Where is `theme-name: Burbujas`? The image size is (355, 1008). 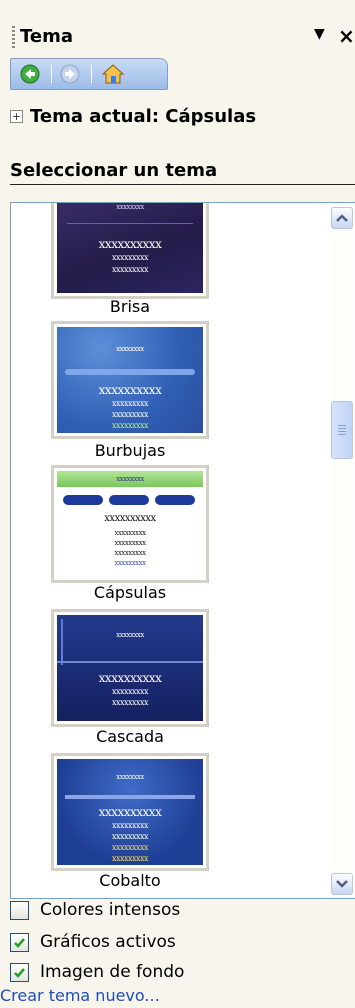 theme-name: Burbujas is located at coordinates (130, 450).